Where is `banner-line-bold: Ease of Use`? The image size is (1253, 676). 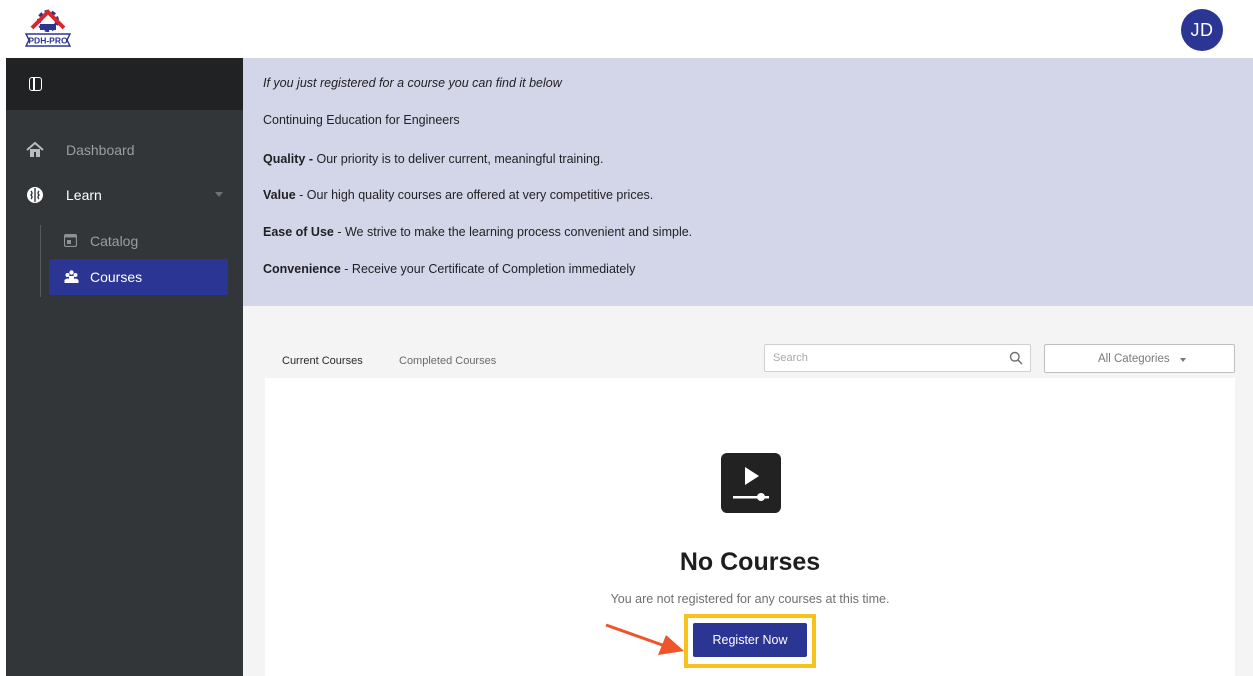
banner-line-bold: Ease of Use is located at coordinates (298, 232).